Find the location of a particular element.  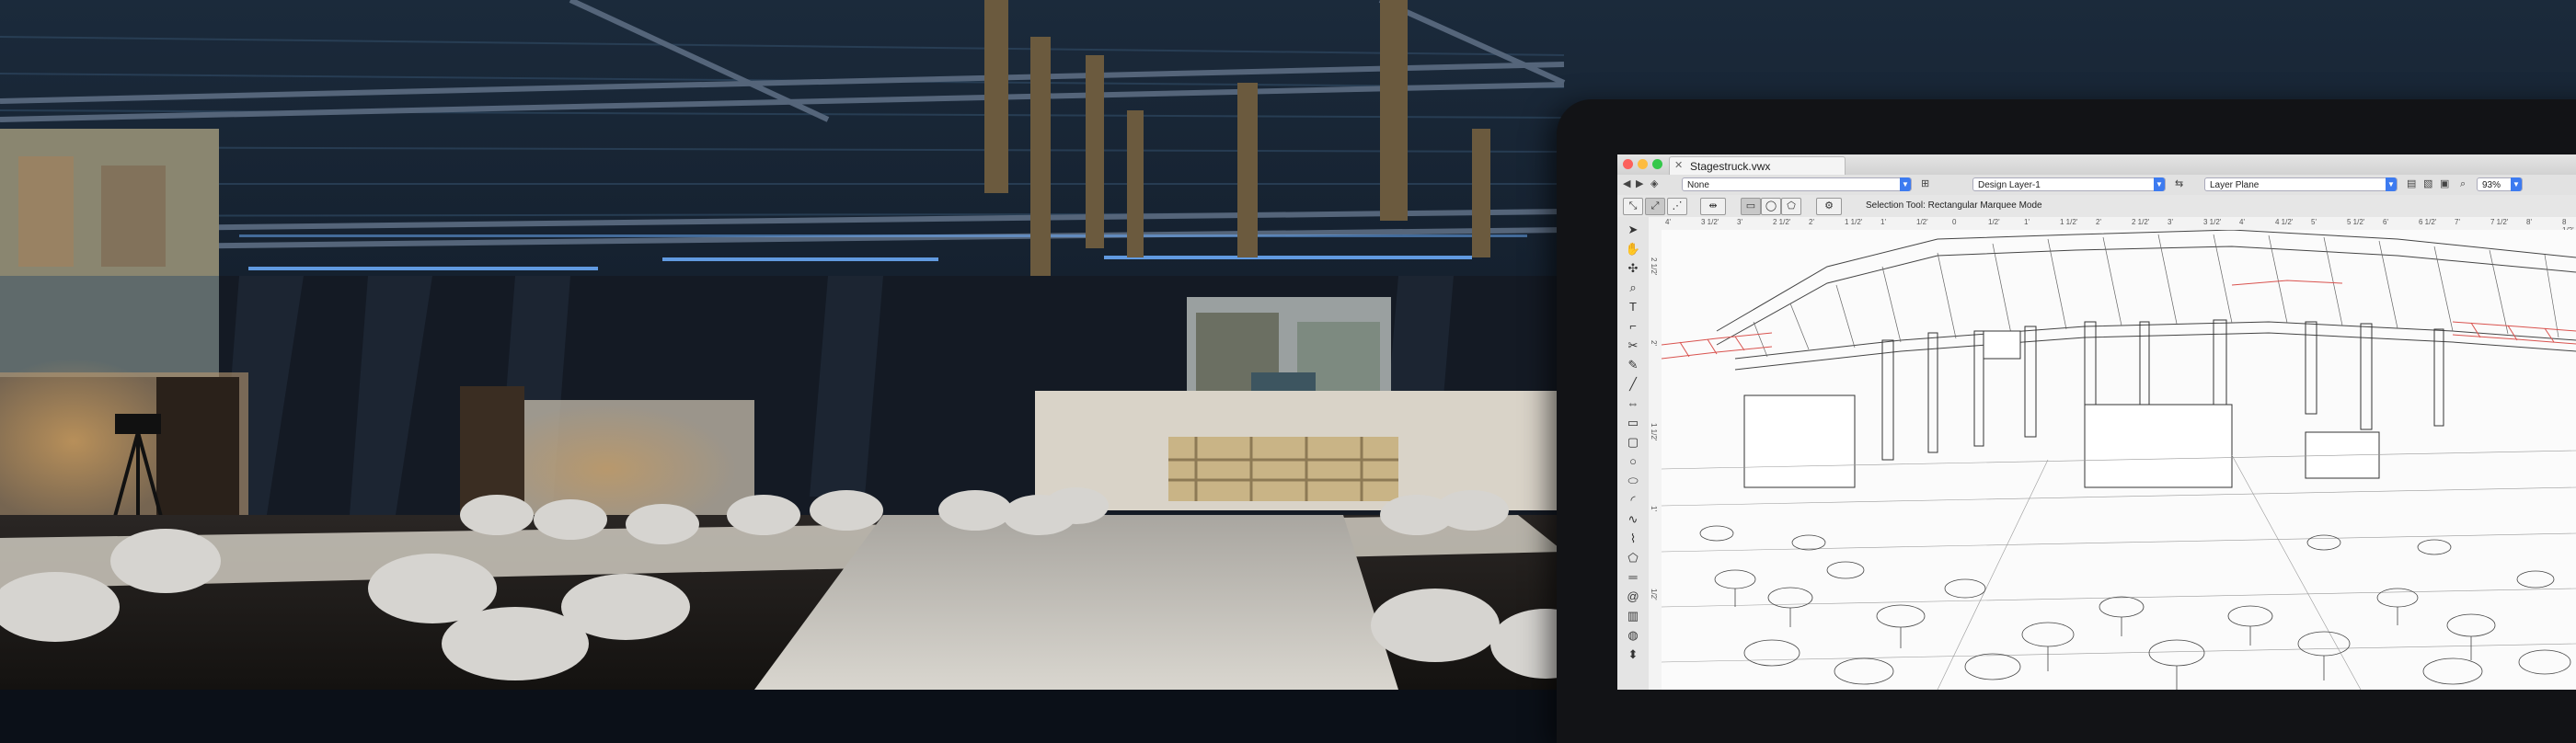

double-line-icon: ═ is located at coordinates (1633, 577).